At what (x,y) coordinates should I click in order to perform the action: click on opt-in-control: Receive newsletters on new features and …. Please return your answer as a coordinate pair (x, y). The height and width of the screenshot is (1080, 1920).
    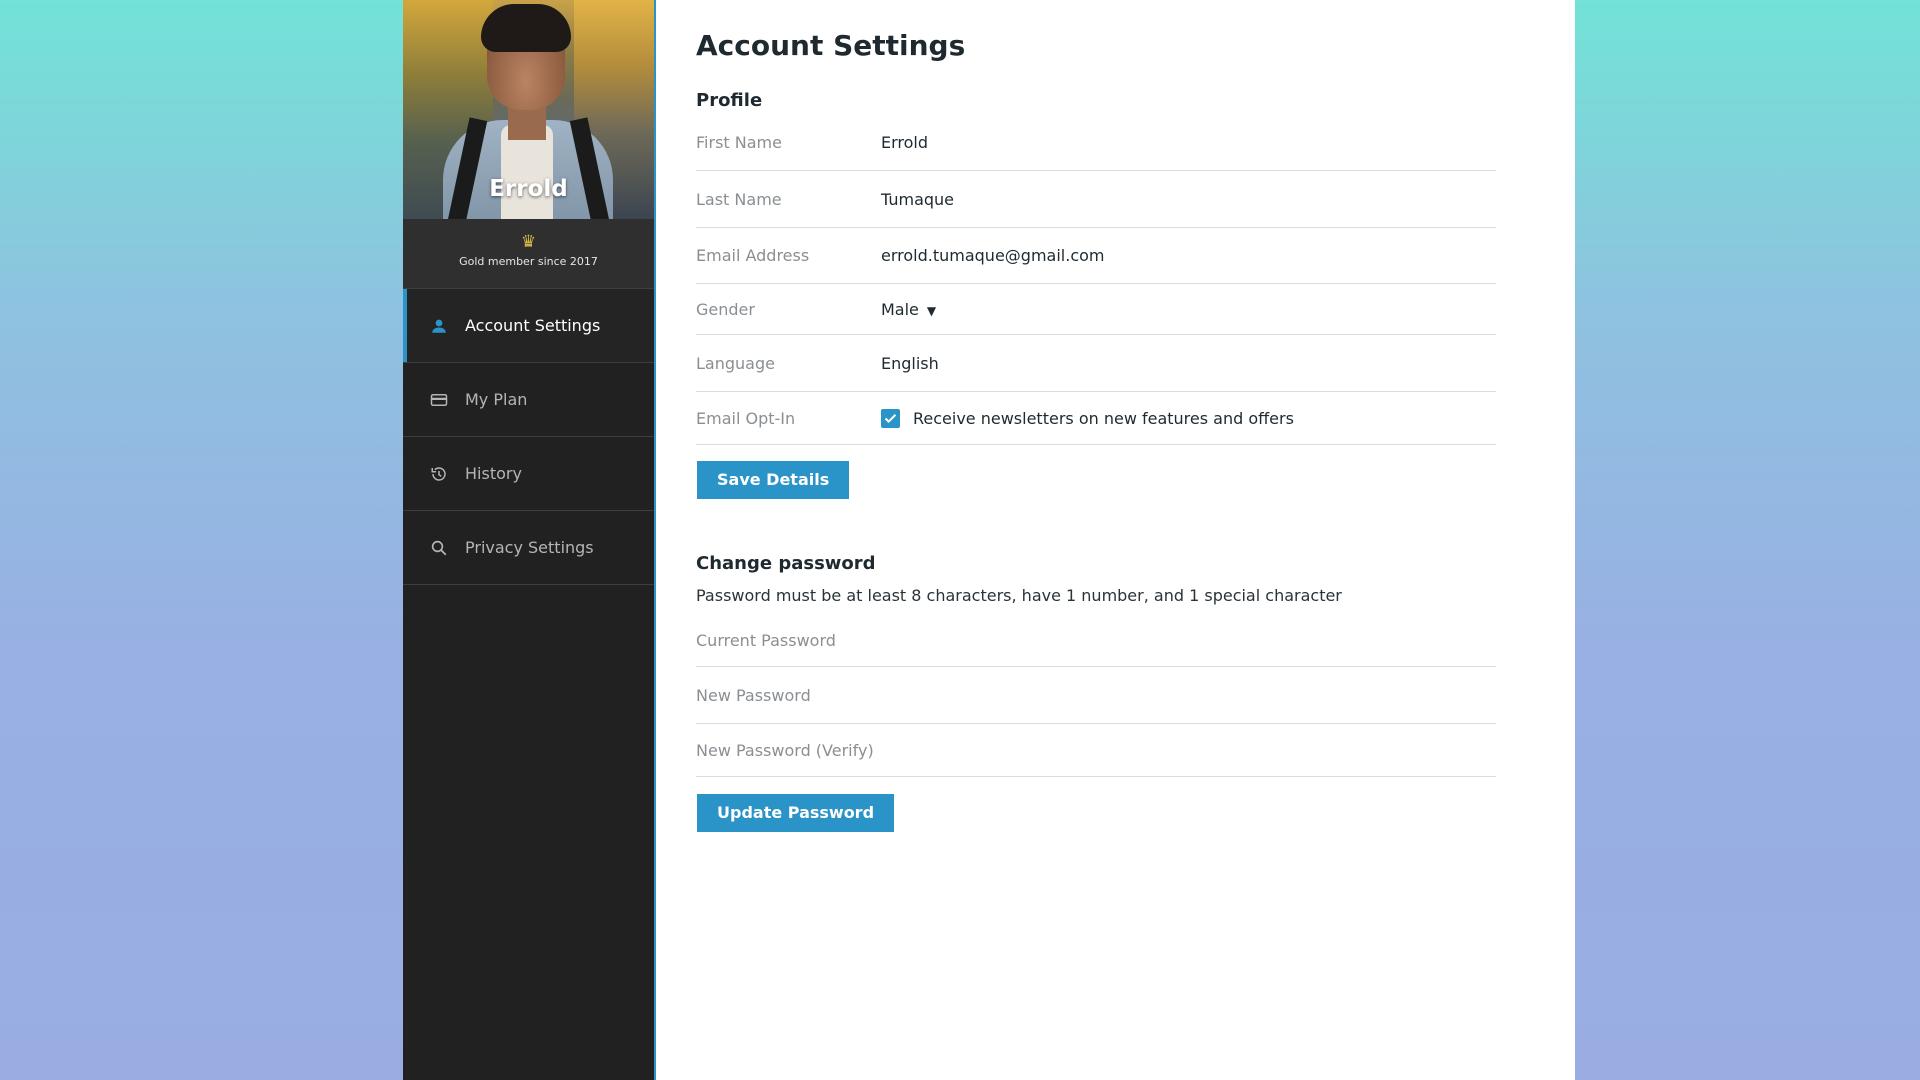
    Looking at the image, I should click on (1087, 418).